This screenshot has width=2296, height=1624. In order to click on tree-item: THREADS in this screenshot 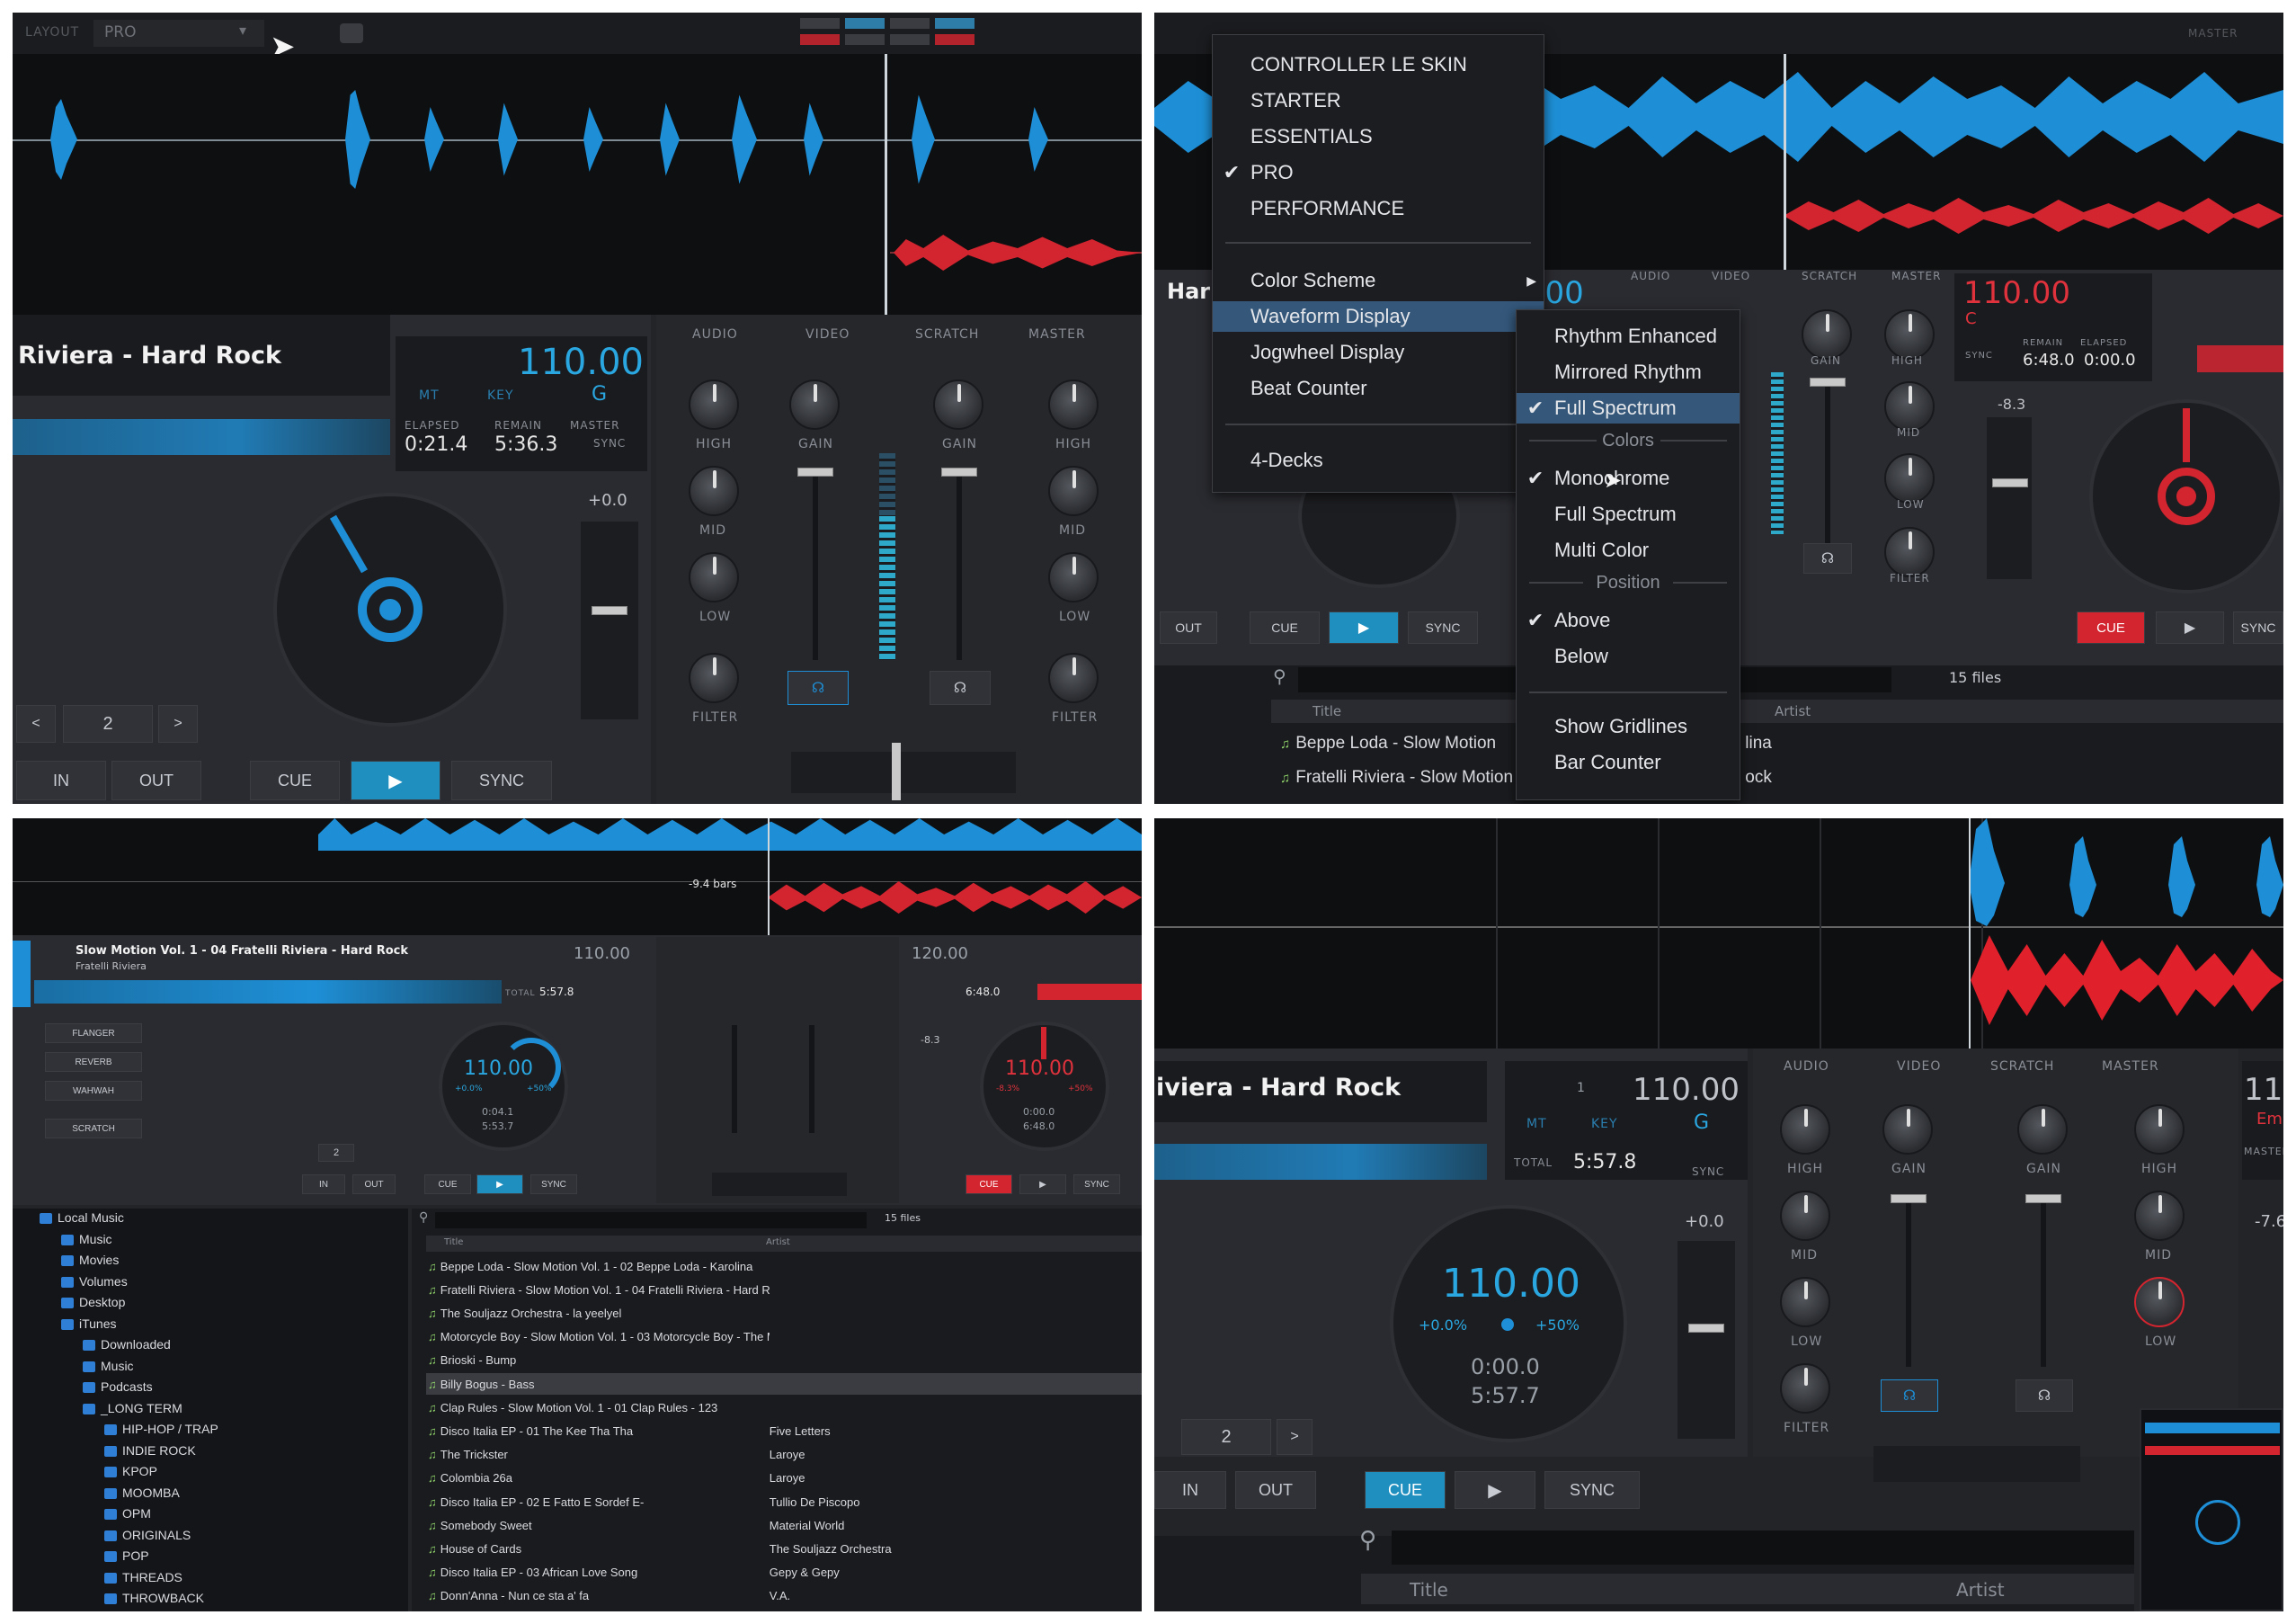, I will do `click(143, 1577)`.